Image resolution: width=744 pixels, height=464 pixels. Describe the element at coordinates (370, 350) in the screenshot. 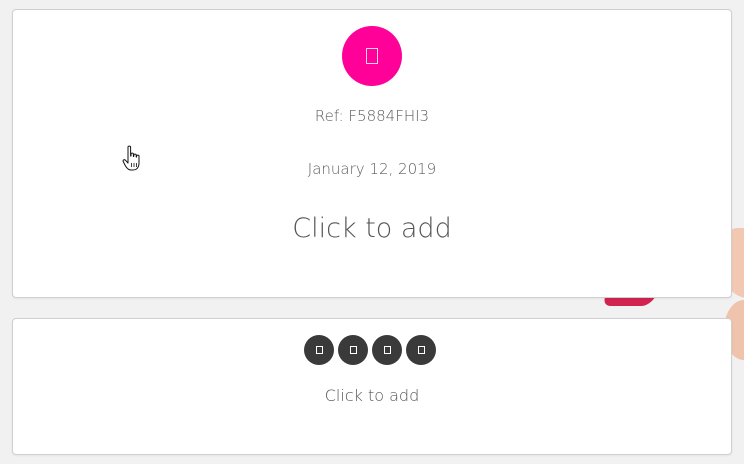

I see `action-icon-row` at that location.